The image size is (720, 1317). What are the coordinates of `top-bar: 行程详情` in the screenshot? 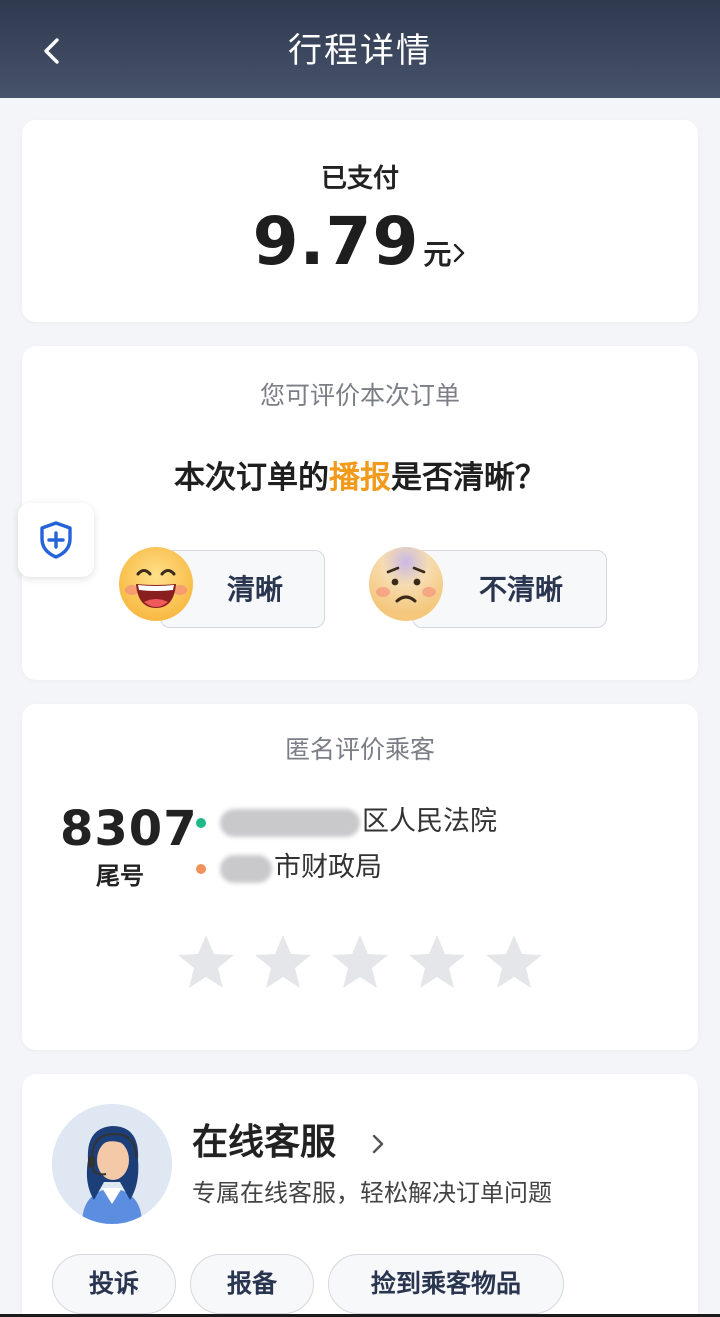 It's located at (360, 49).